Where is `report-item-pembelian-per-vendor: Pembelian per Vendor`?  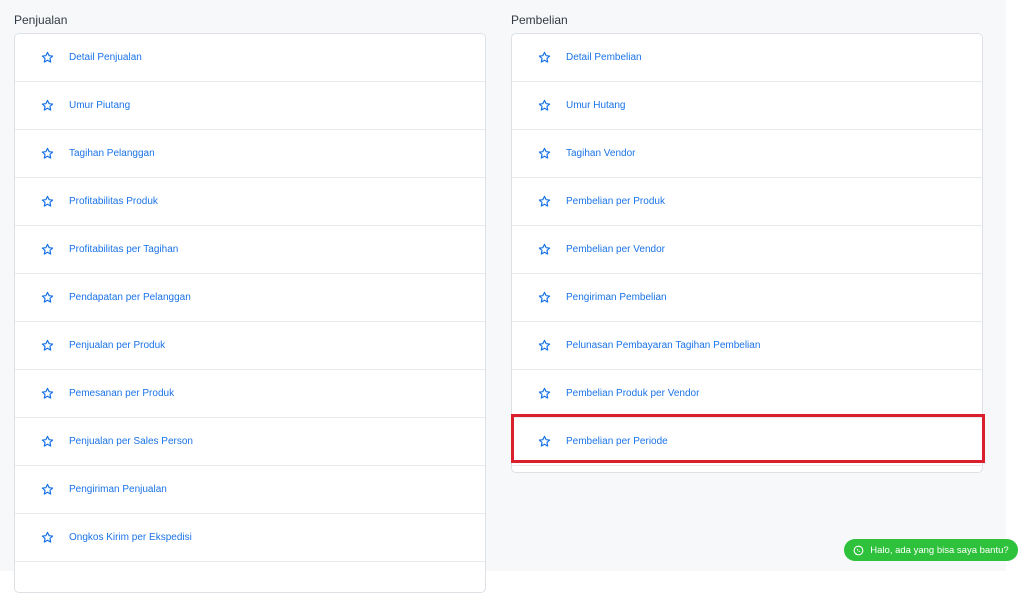 report-item-pembelian-per-vendor: Pembelian per Vendor is located at coordinates (747, 250).